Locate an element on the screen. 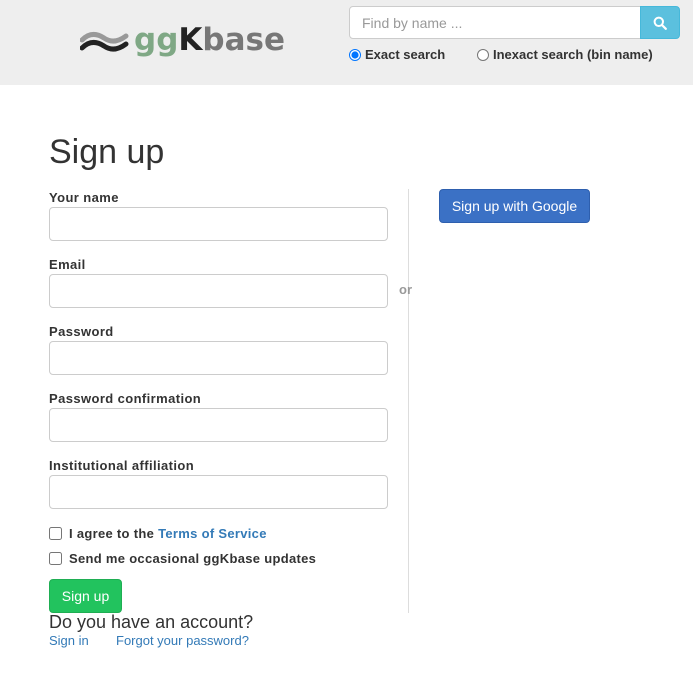  logo-gg: gg is located at coordinates (156, 40).